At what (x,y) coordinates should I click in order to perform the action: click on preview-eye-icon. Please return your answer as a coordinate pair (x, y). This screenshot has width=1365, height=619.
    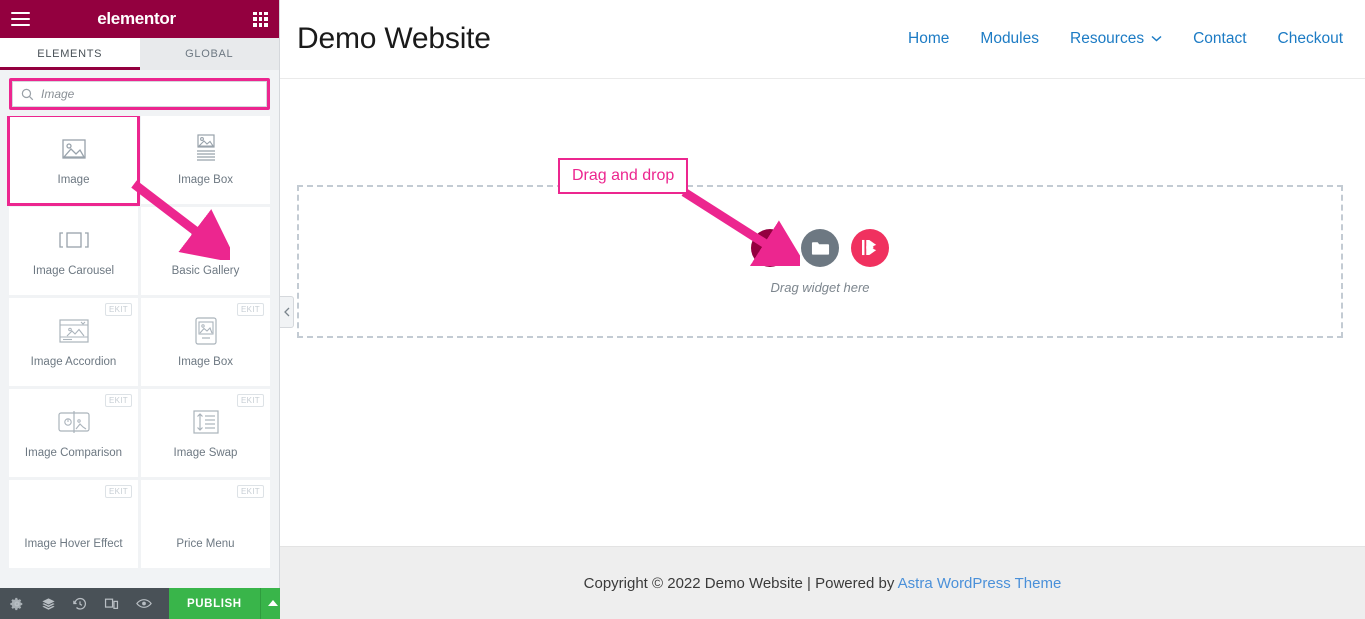
    Looking at the image, I should click on (144, 603).